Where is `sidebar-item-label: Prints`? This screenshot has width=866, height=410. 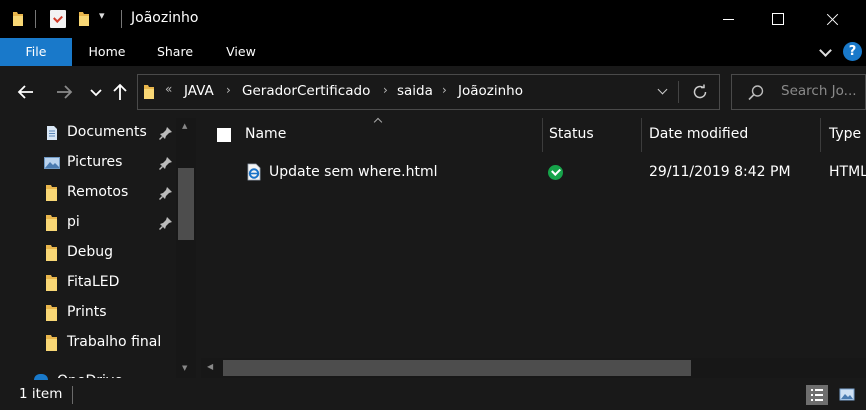
sidebar-item-label: Prints is located at coordinates (87, 312).